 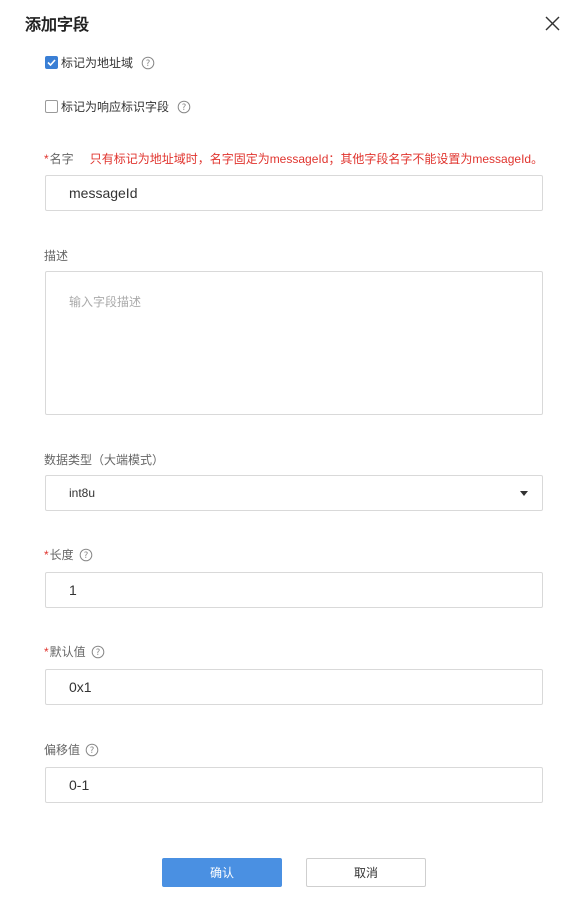 What do you see at coordinates (294, 785) in the screenshot?
I see `offset-input: 0-1` at bounding box center [294, 785].